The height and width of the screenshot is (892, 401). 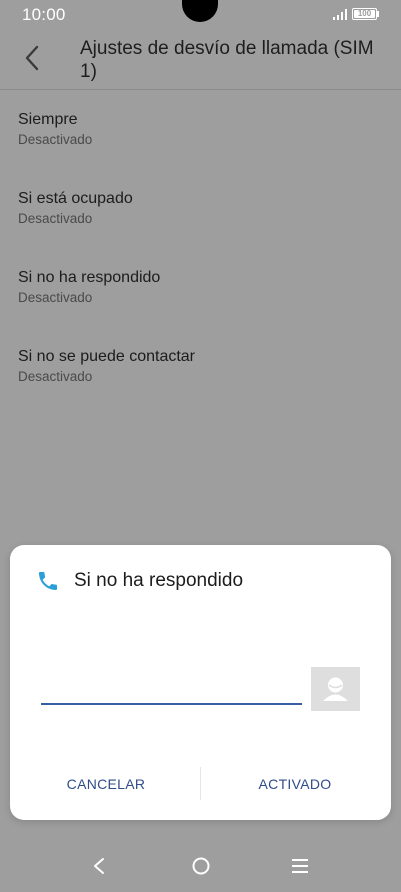 I want to click on list-item-title: Si no ha respondido, so click(x=89, y=277).